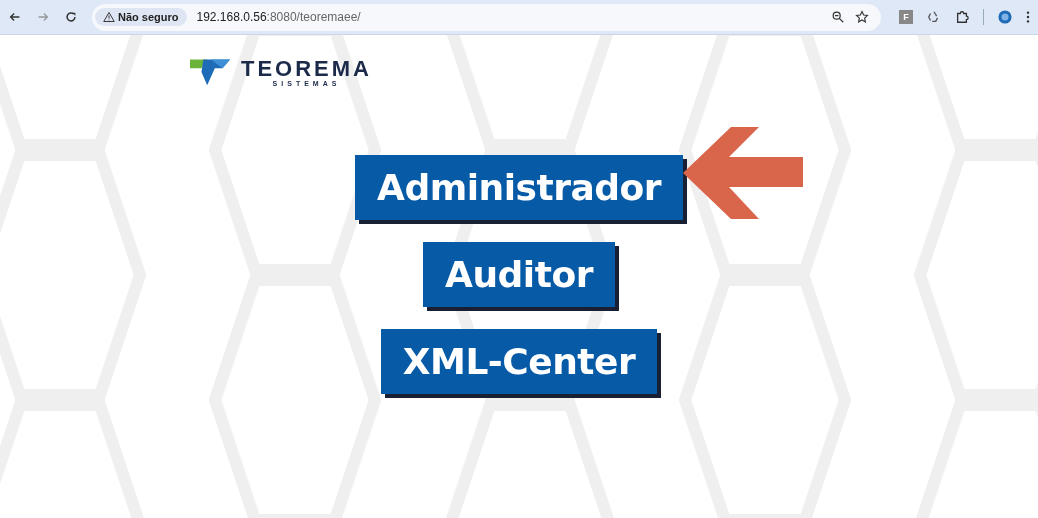 This screenshot has height=518, width=1038. What do you see at coordinates (1005, 17) in the screenshot?
I see `profile-avatar-icon` at bounding box center [1005, 17].